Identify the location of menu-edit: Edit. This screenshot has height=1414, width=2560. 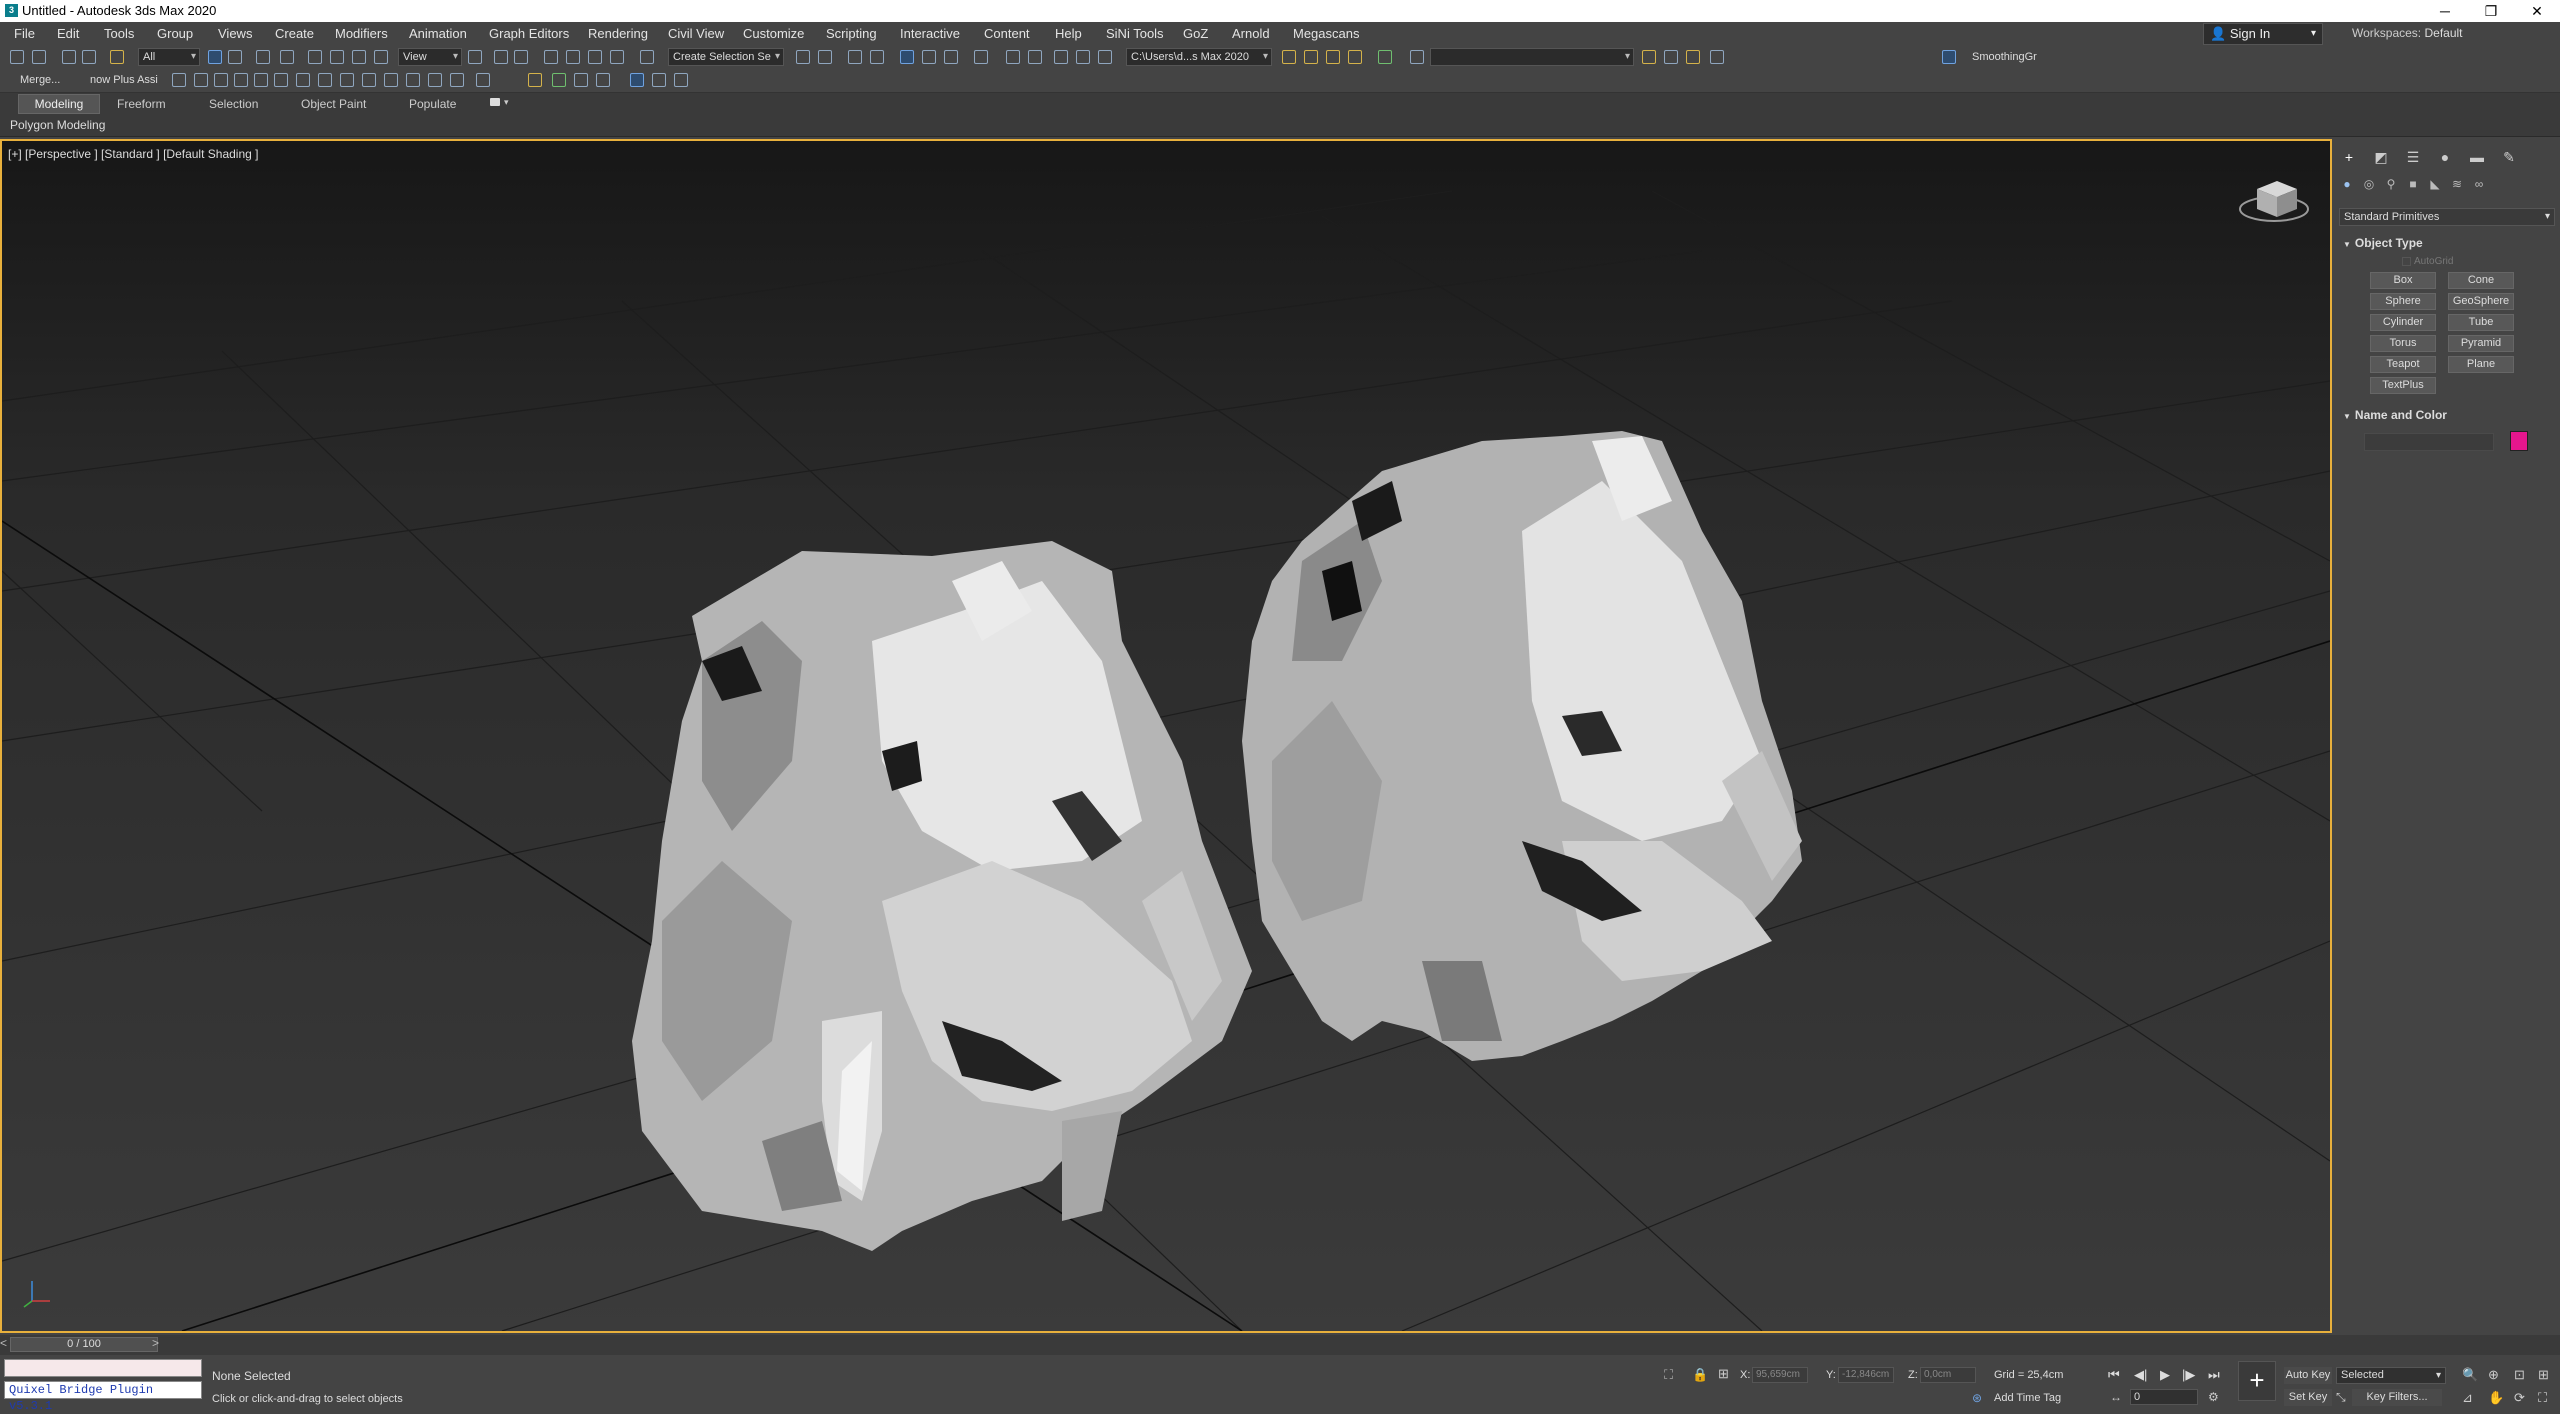
(68, 33).